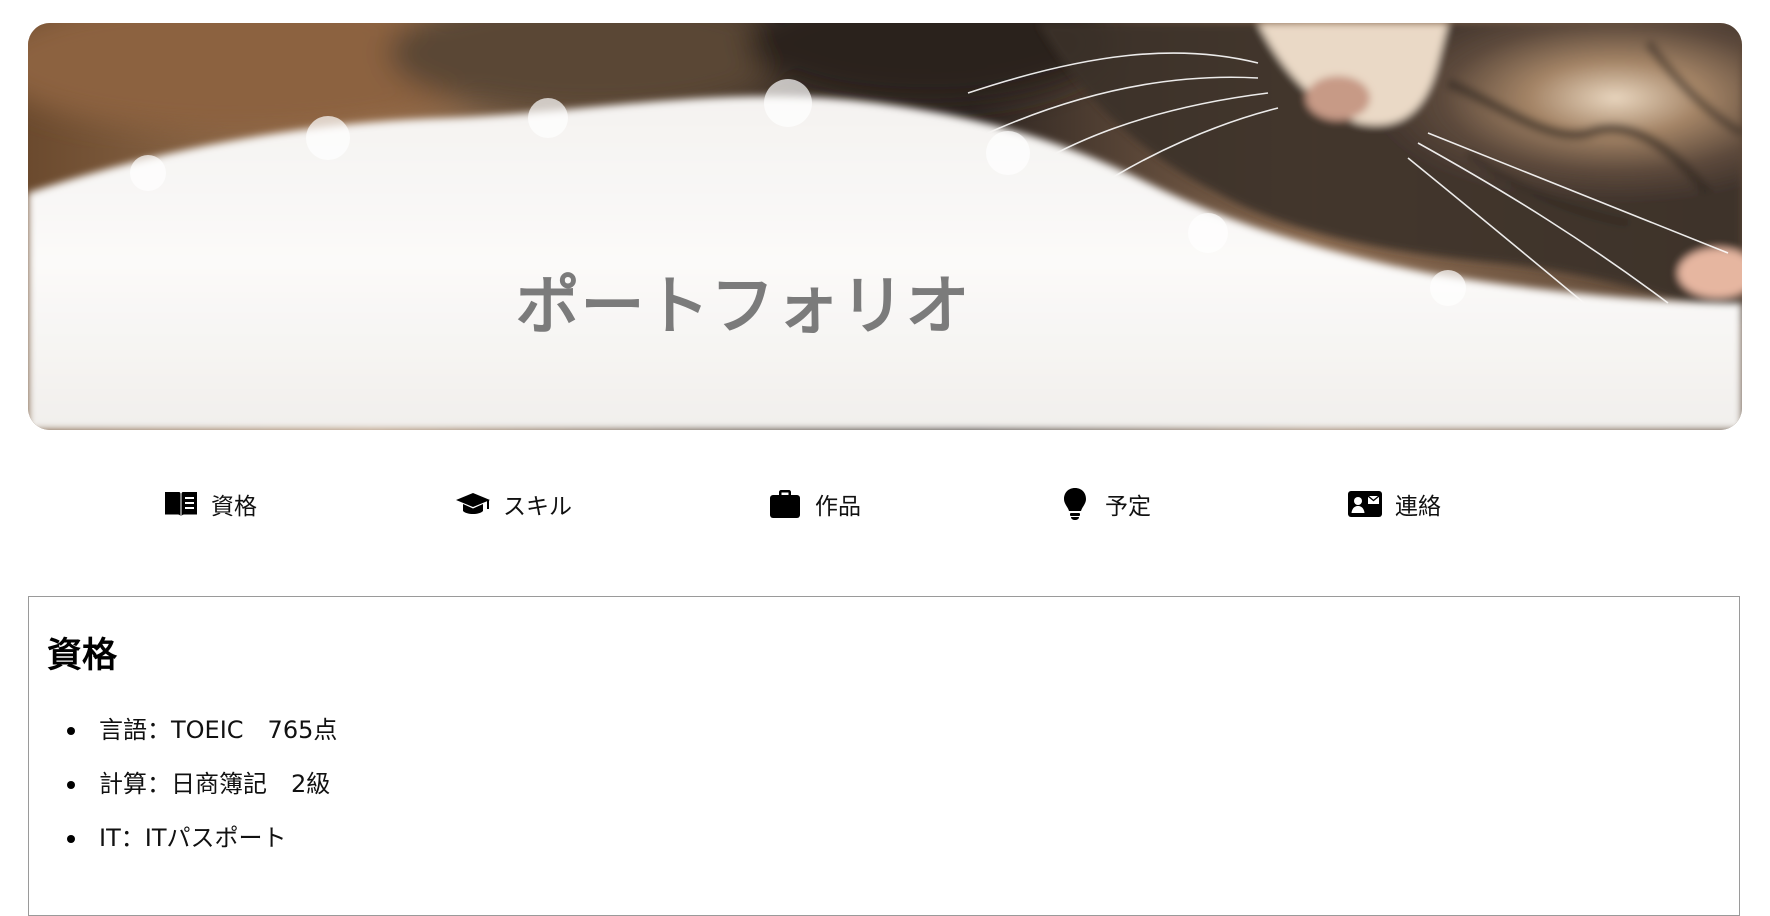 Image resolution: width=1770 pixels, height=916 pixels. What do you see at coordinates (210, 504) in the screenshot?
I see `nav-item-qualifications: 資格` at bounding box center [210, 504].